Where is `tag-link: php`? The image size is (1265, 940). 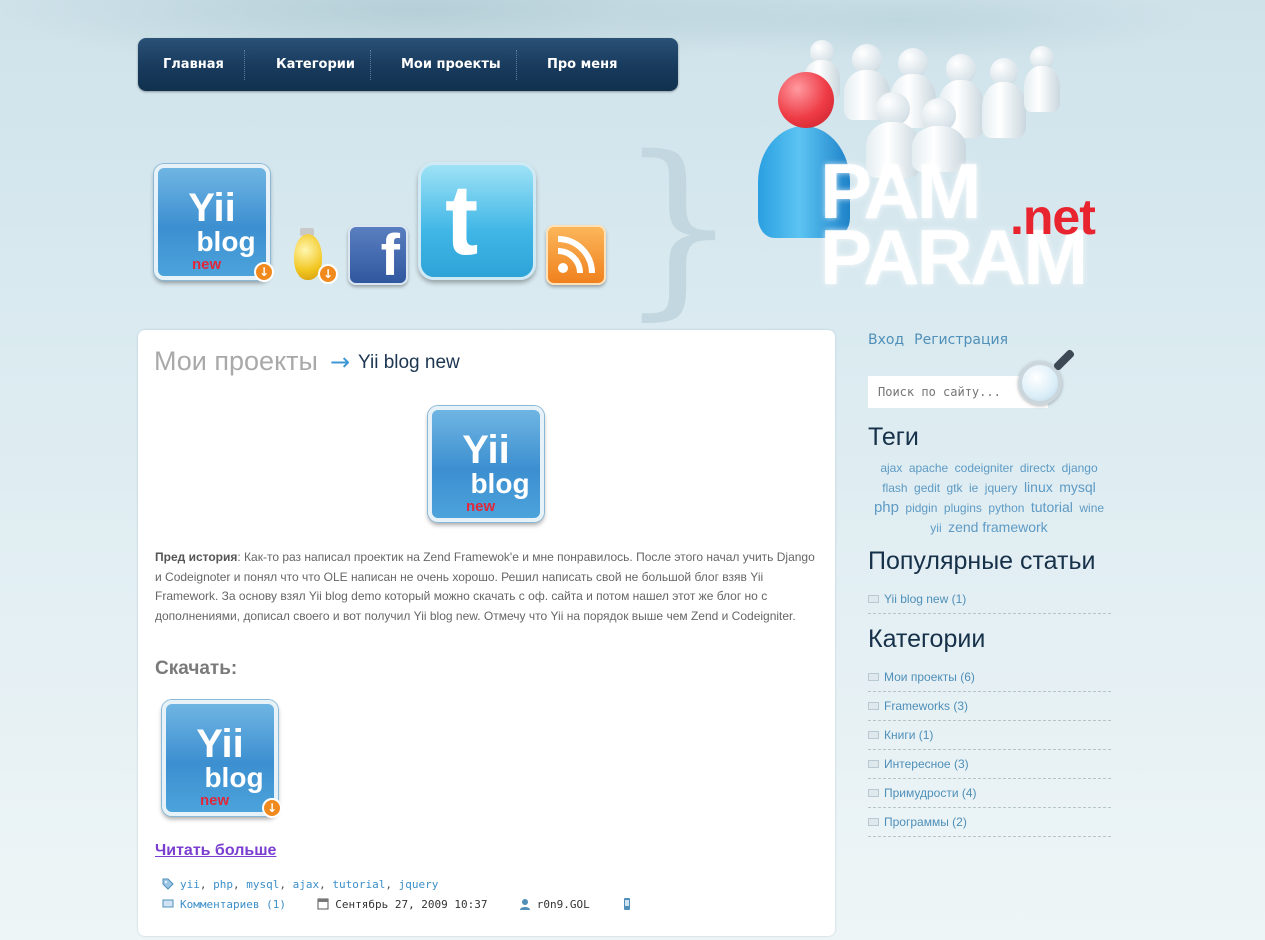
tag-link: php is located at coordinates (223, 884).